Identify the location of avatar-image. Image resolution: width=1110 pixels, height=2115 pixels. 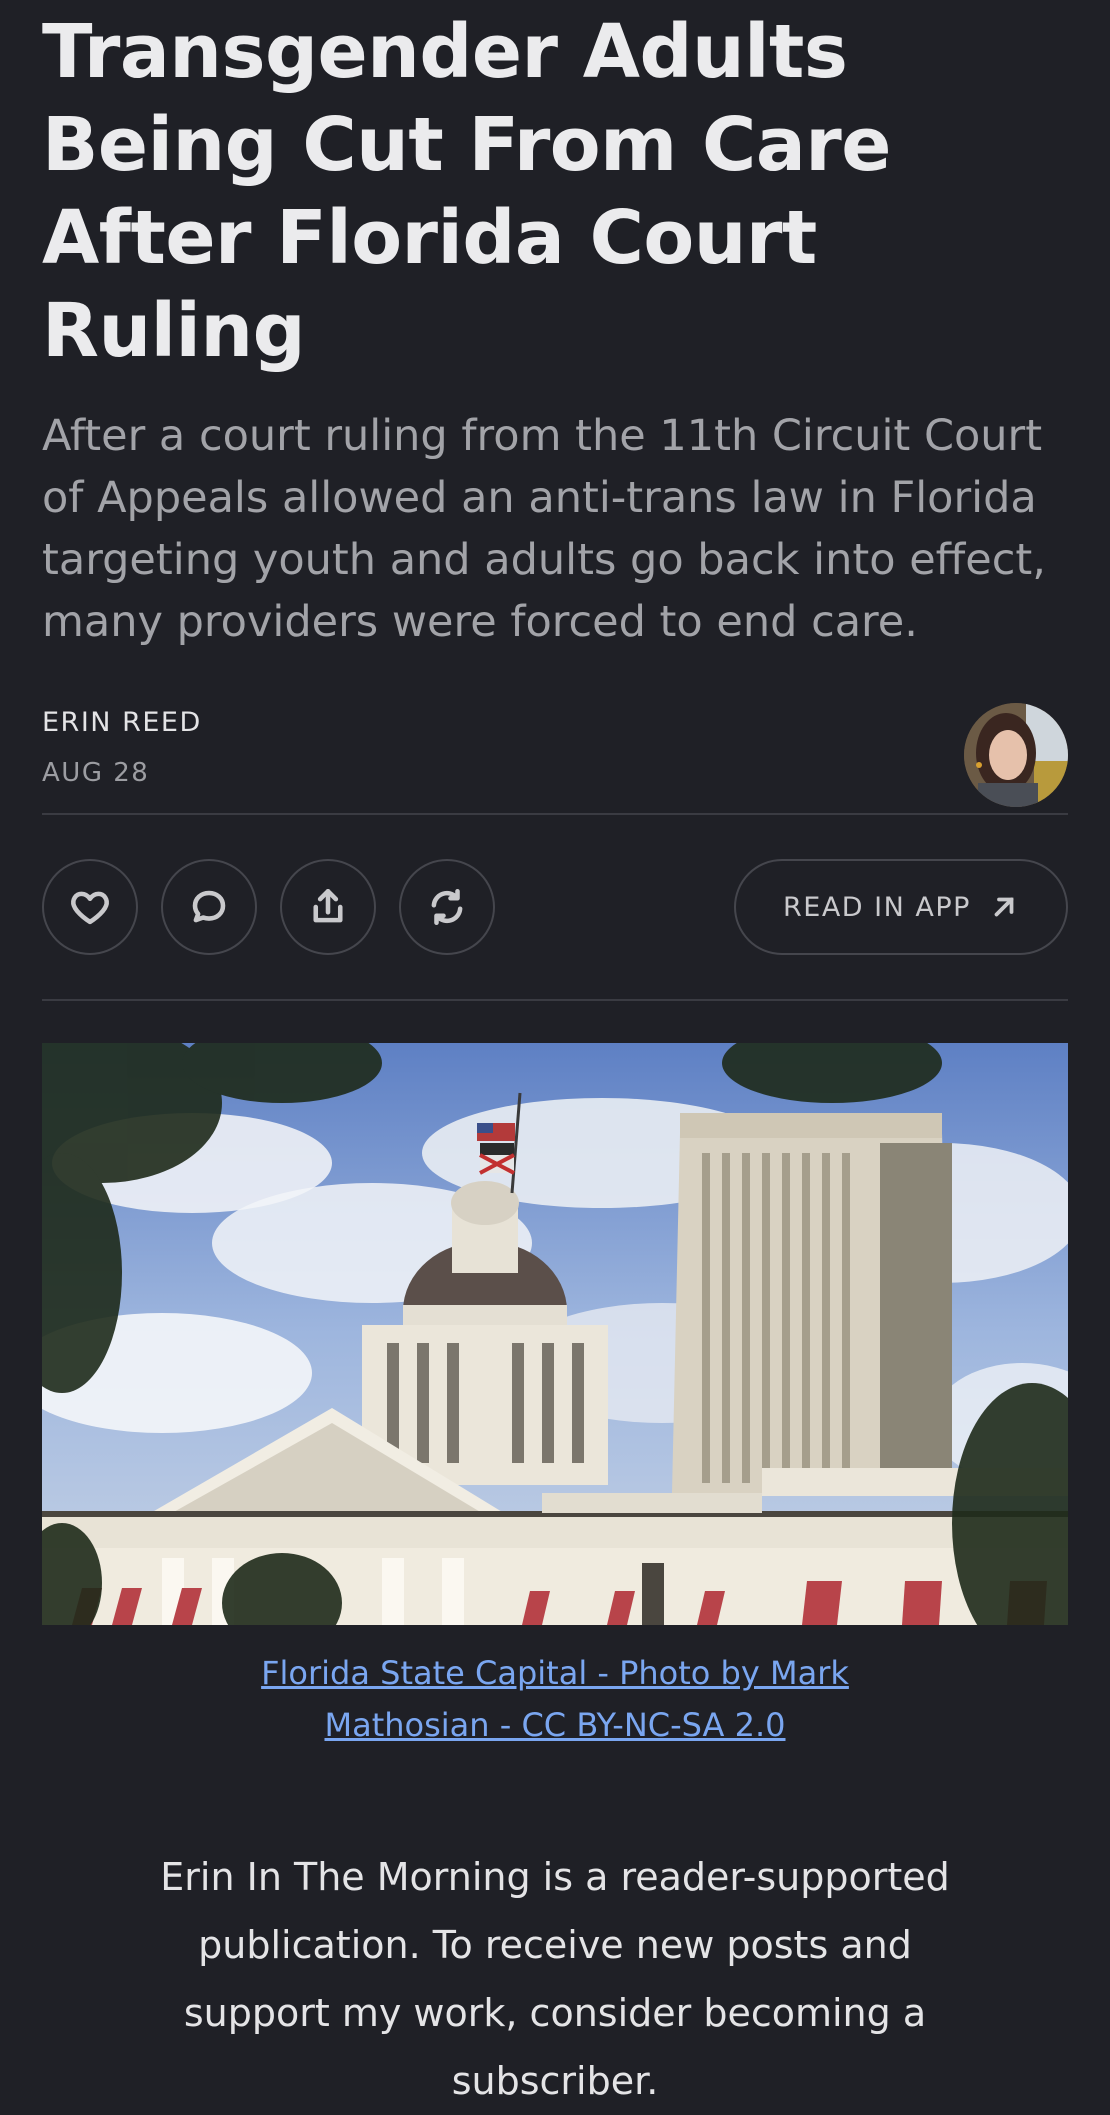
(1016, 755).